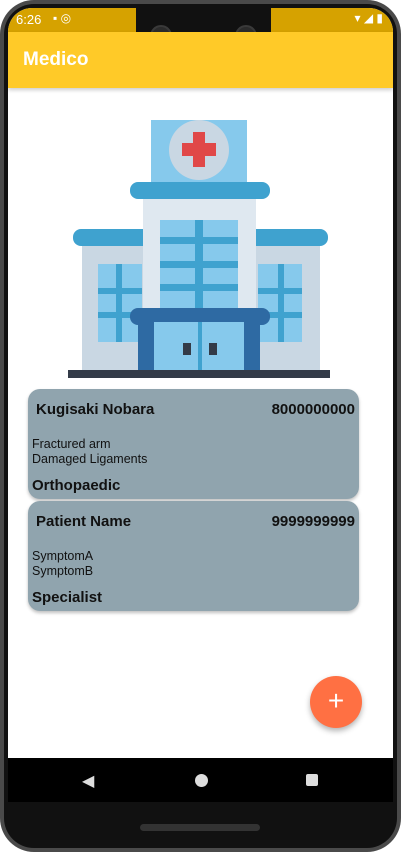 This screenshot has height=852, width=401. What do you see at coordinates (29, 19) in the screenshot?
I see `status-time: 6:26` at bounding box center [29, 19].